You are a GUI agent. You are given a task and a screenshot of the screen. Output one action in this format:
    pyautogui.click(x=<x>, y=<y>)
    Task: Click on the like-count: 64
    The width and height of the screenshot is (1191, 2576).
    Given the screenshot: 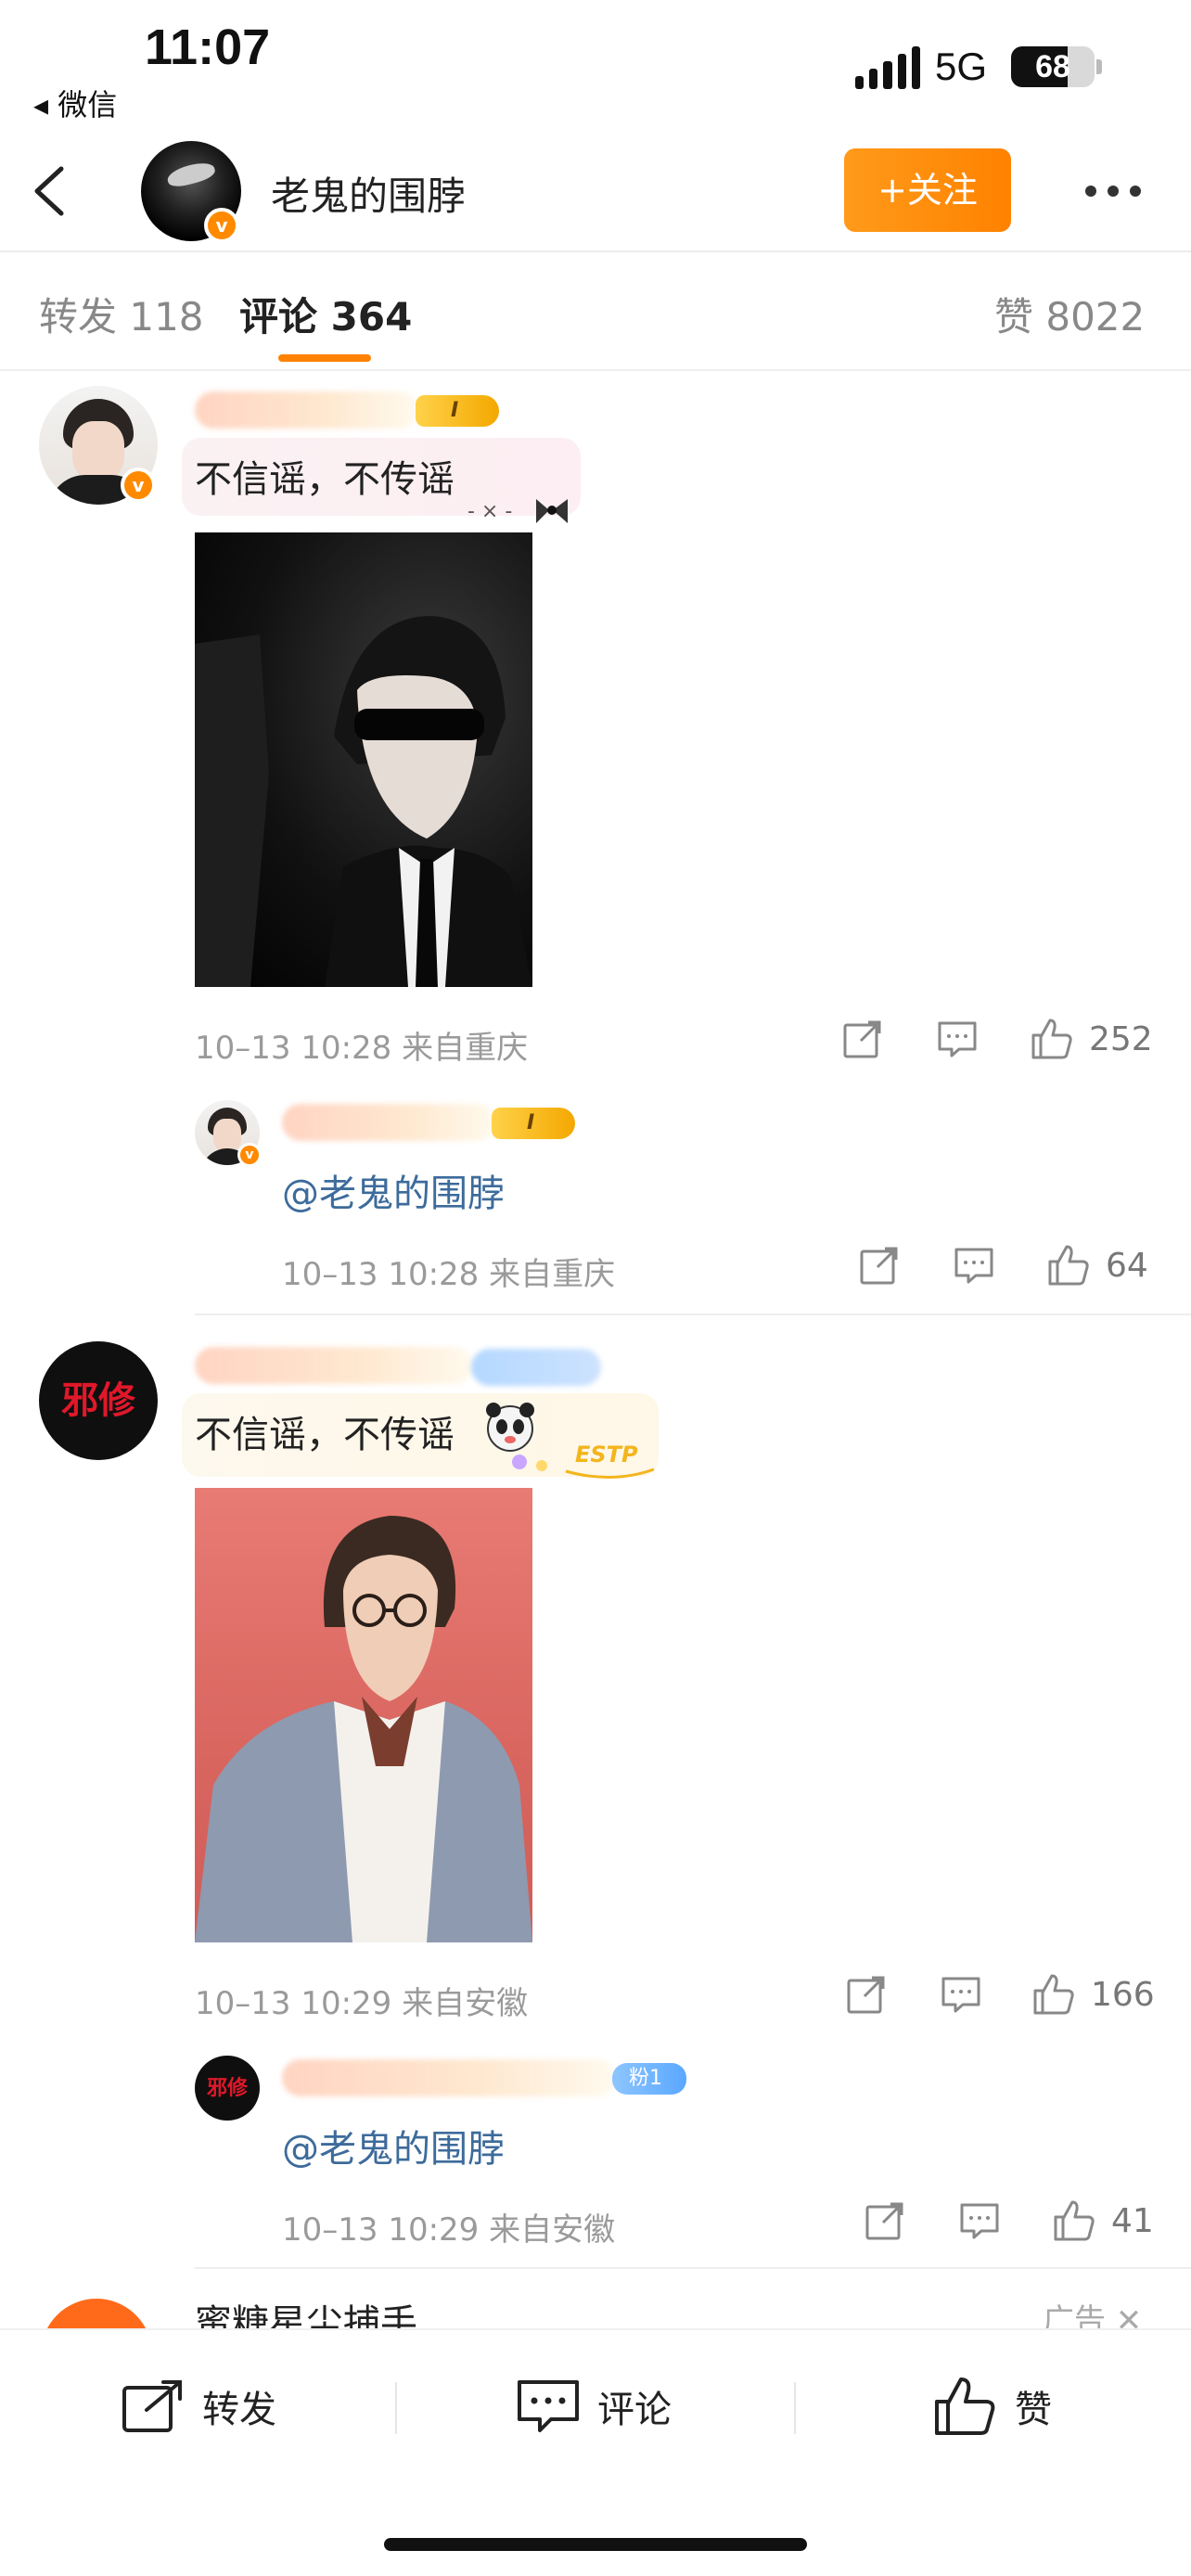 What is the action you would take?
    pyautogui.click(x=1127, y=1266)
    